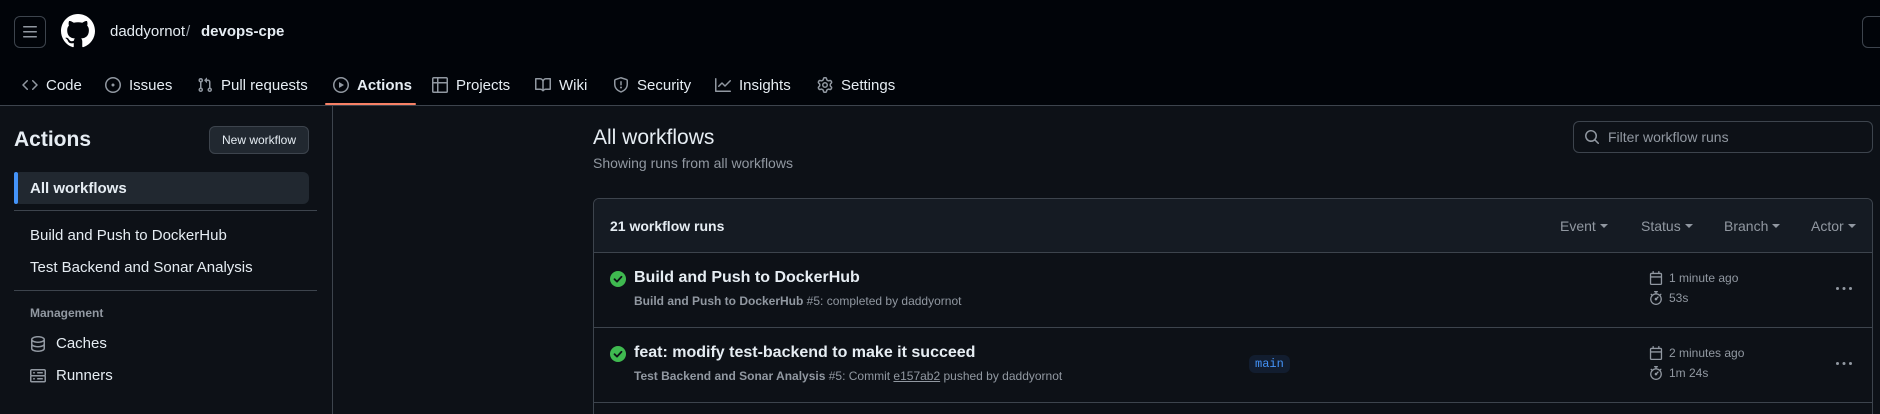 The width and height of the screenshot is (1880, 414). Describe the element at coordinates (1661, 226) in the screenshot. I see `status-filter-label: Status` at that location.